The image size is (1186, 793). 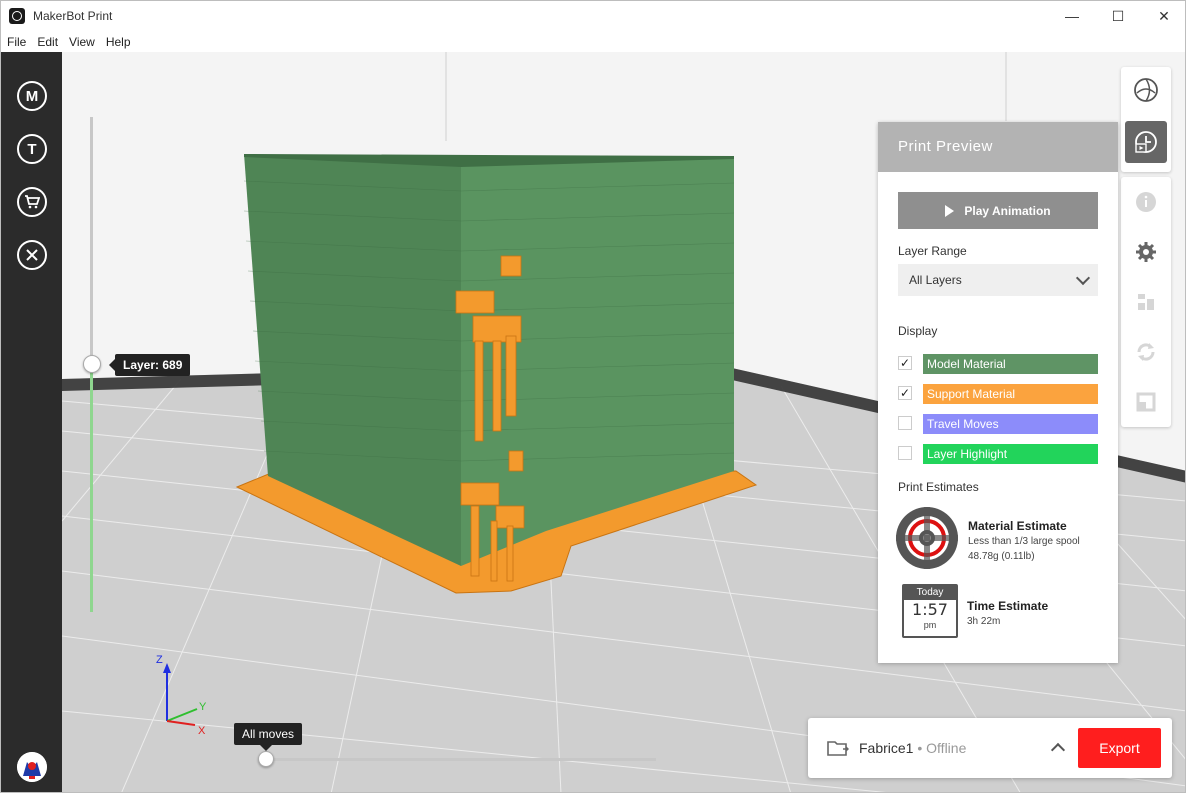 I want to click on scale-icon, so click(x=1146, y=402).